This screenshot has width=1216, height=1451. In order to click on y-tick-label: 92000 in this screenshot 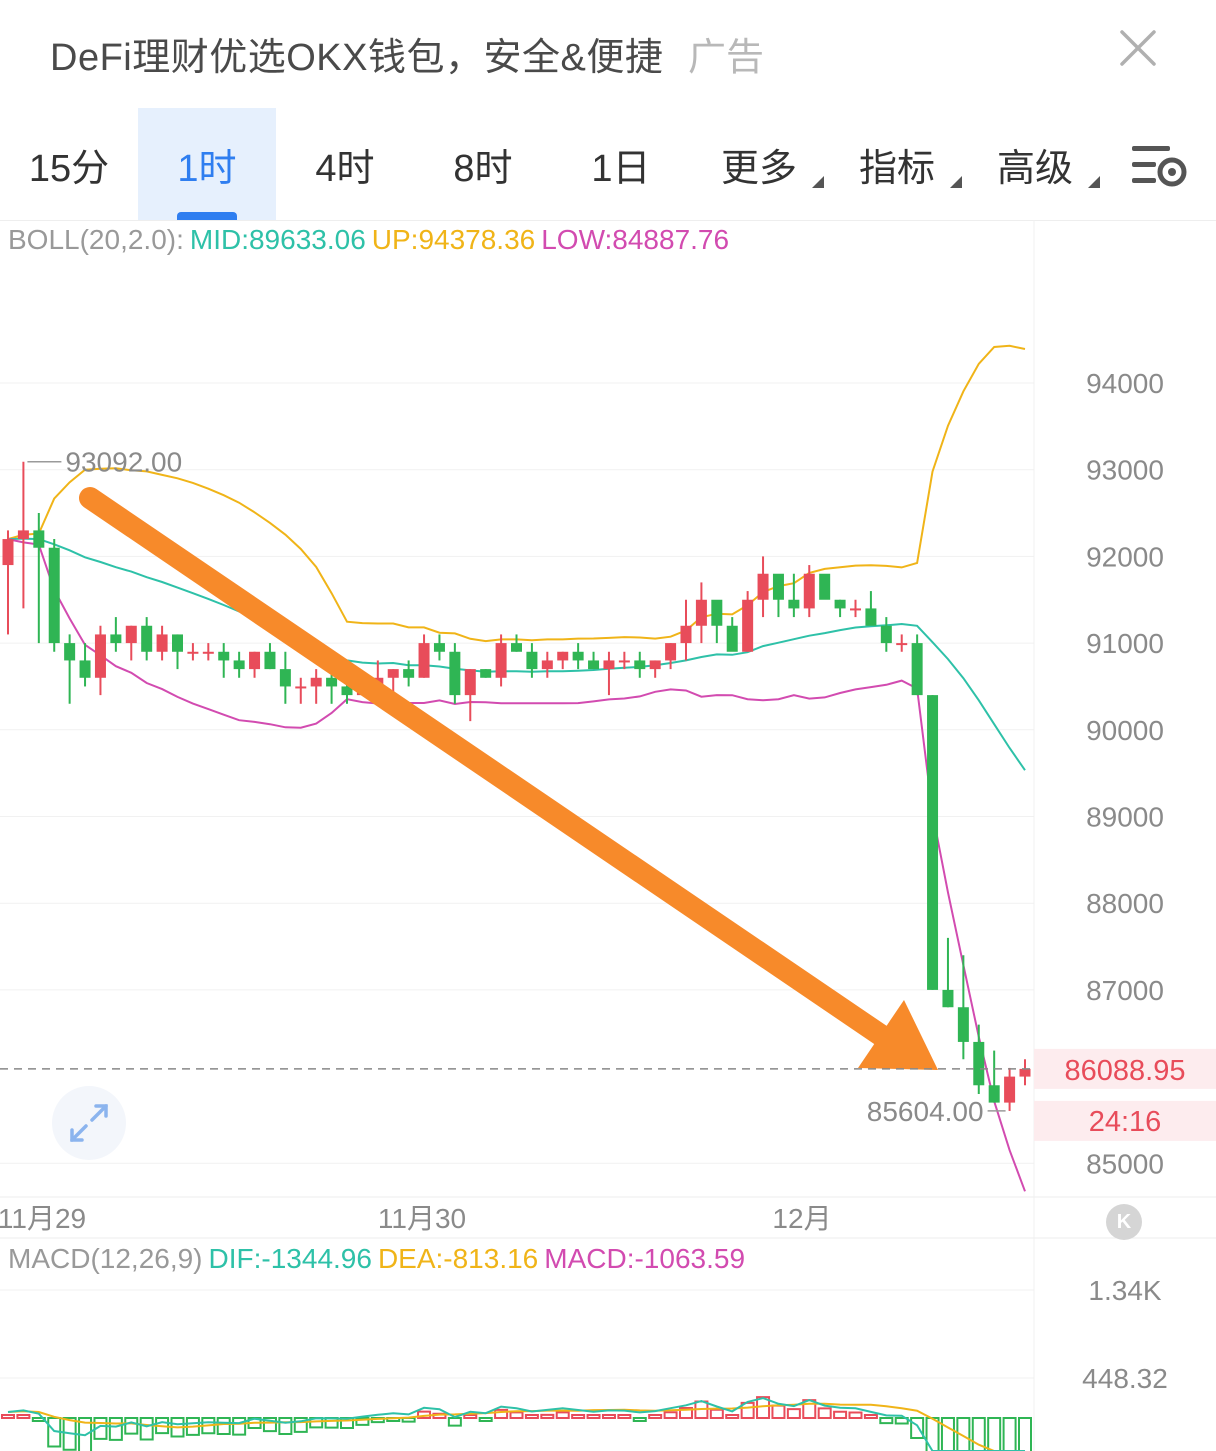, I will do `click(1125, 556)`.